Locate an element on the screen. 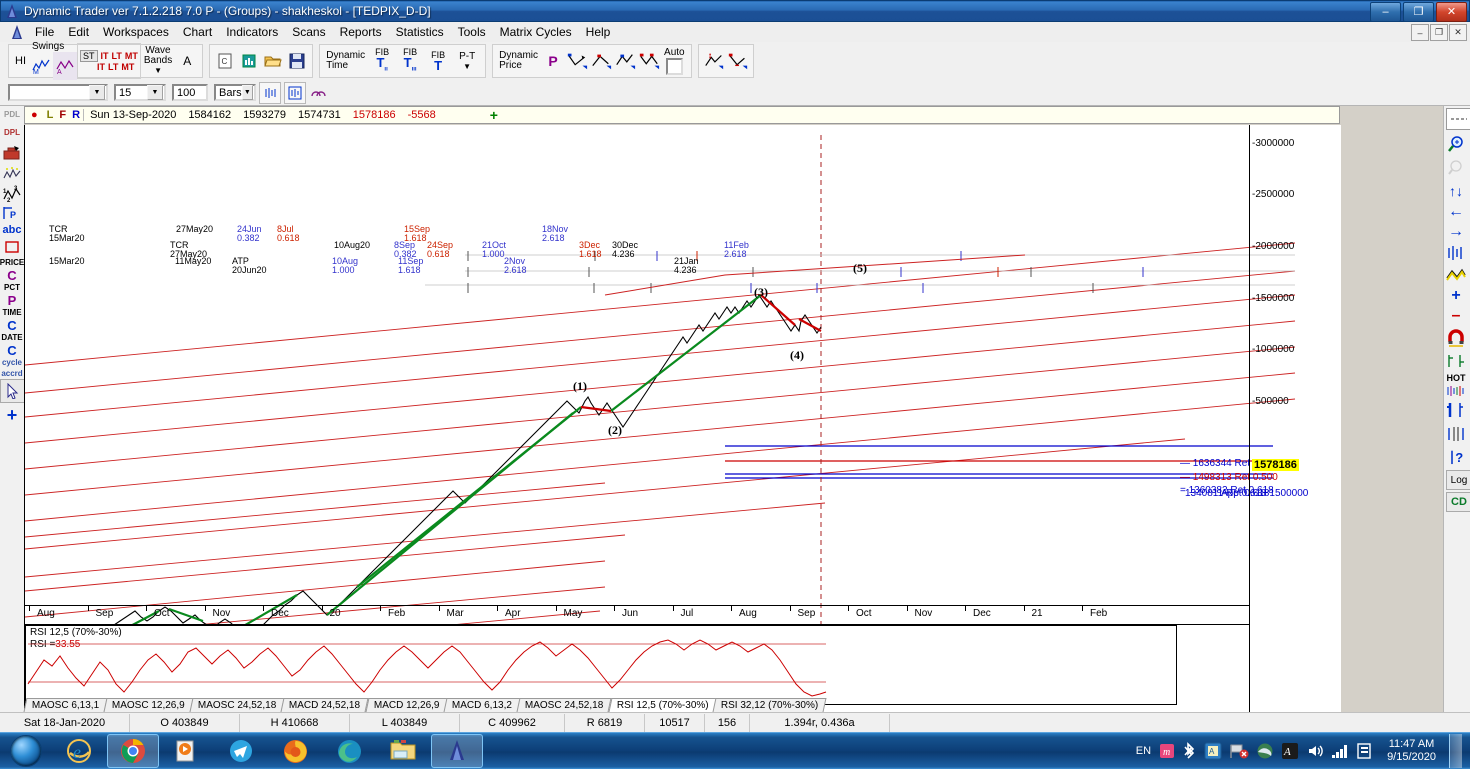 The height and width of the screenshot is (769, 1470). pan-right-icon: → is located at coordinates (1456, 232).